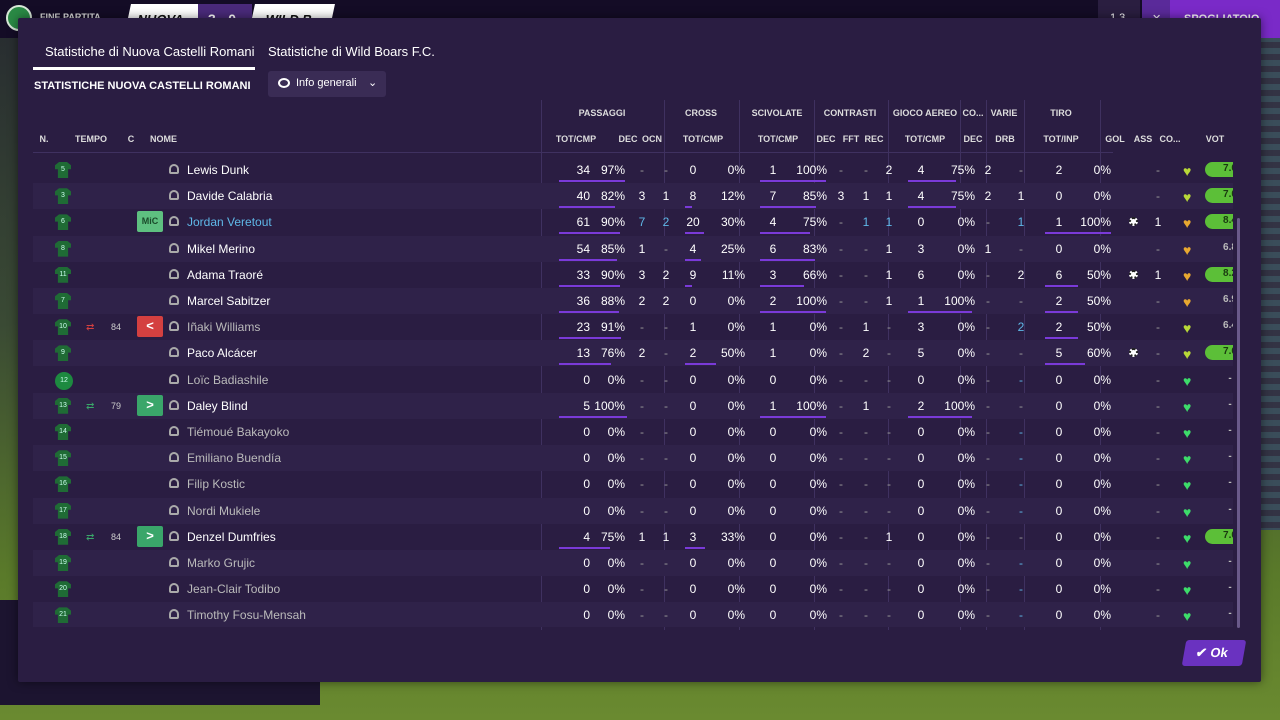 This screenshot has height=720, width=1280. What do you see at coordinates (1238, 423) in the screenshot?
I see `scrollbar` at bounding box center [1238, 423].